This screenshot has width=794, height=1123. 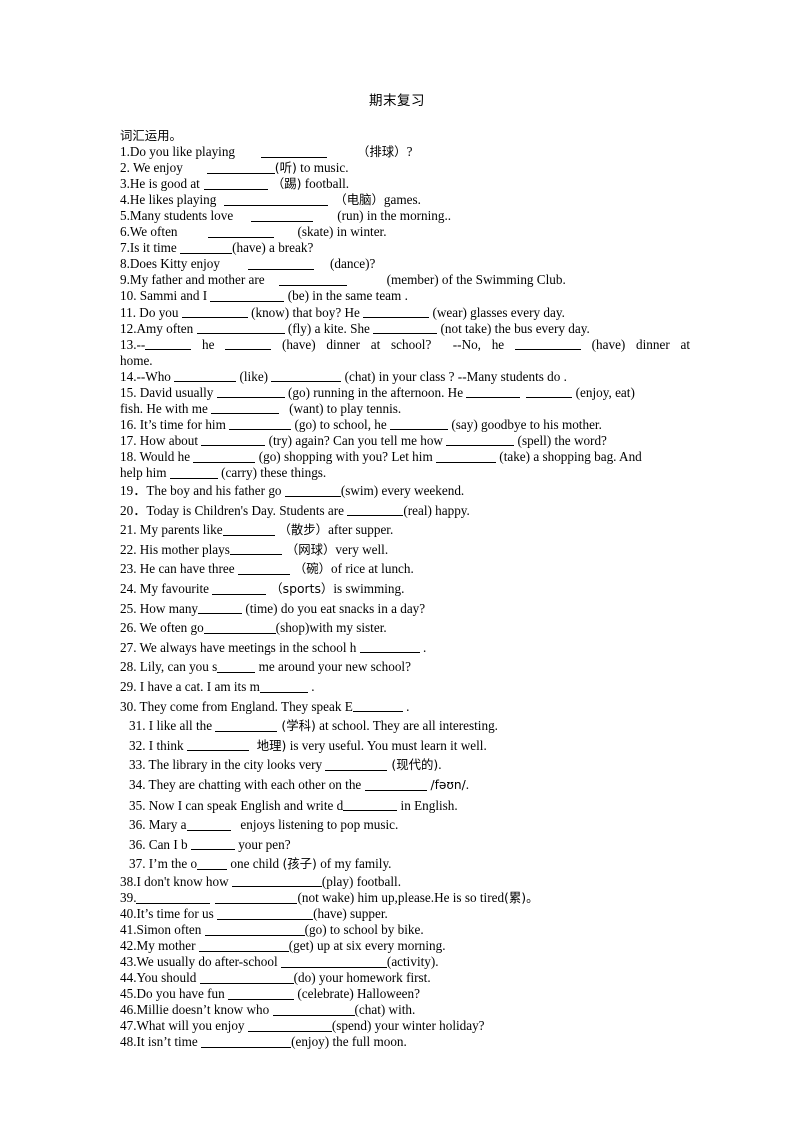 I want to click on line-13-m2: (have) dinner at school? --No, he, so click(x=393, y=344).